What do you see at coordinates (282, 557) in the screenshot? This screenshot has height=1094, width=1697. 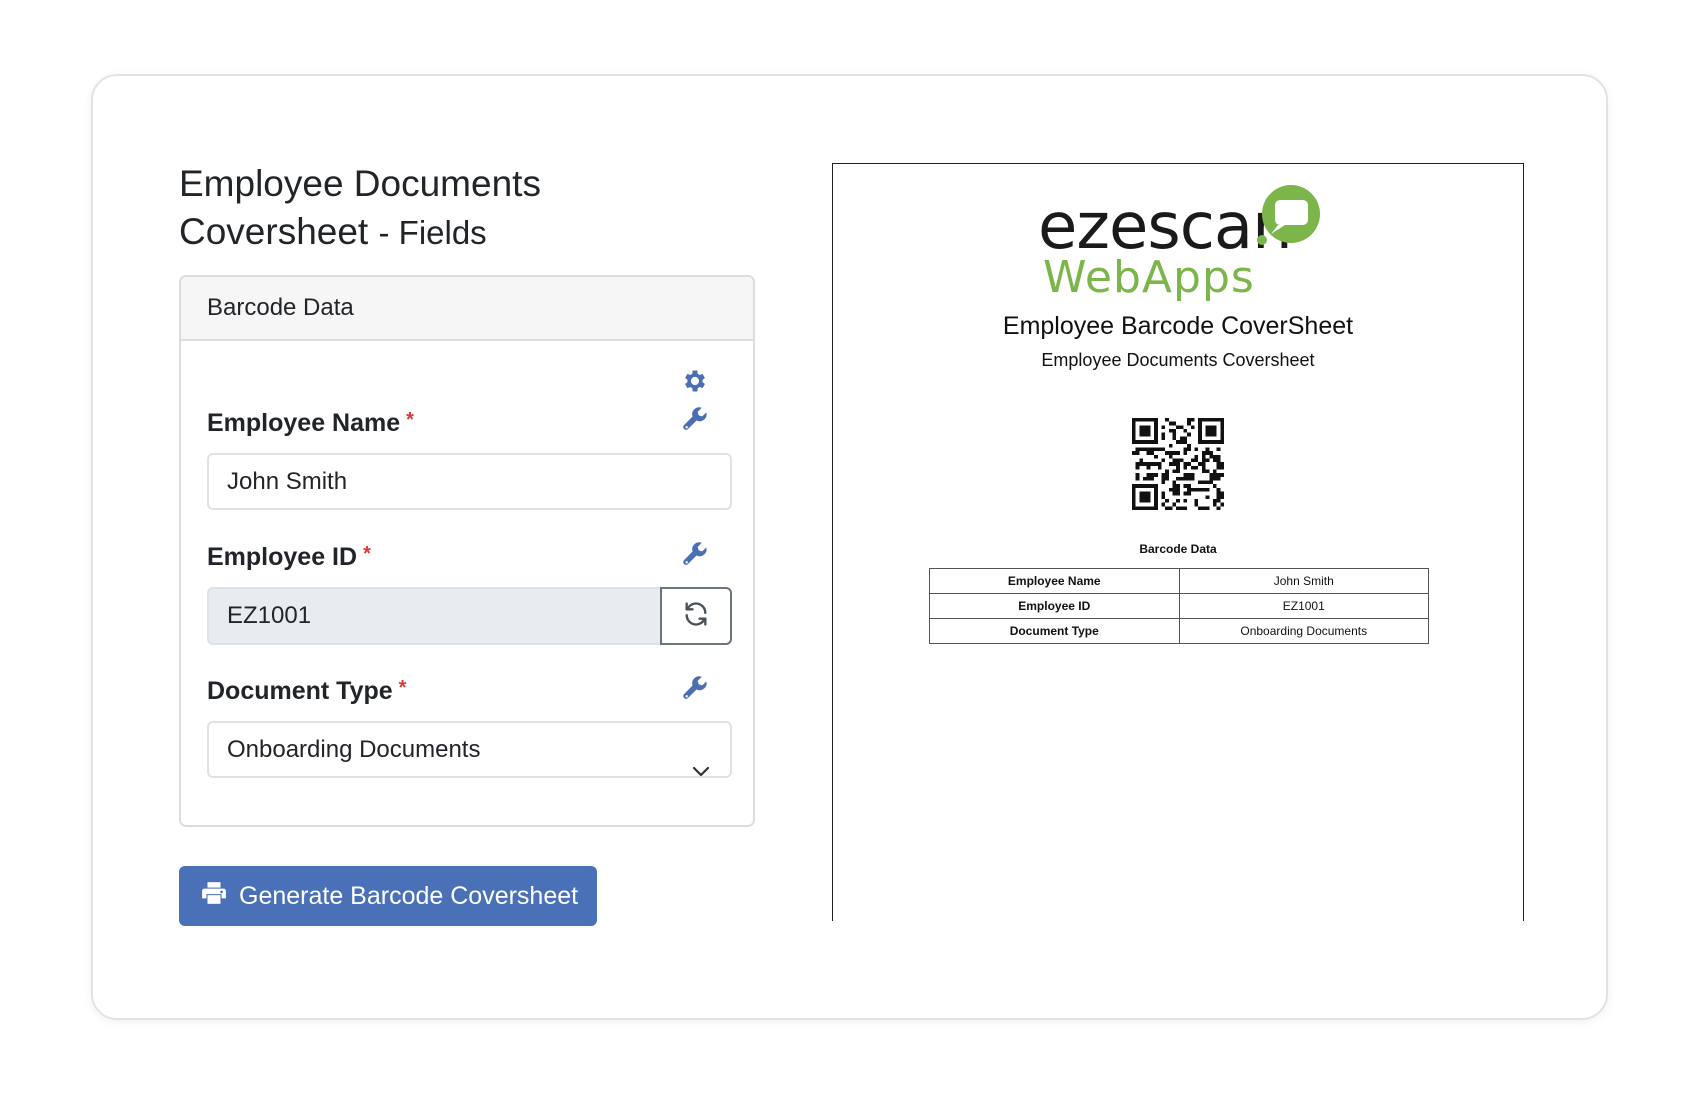 I see `employee-id-label-text: Employee ID` at bounding box center [282, 557].